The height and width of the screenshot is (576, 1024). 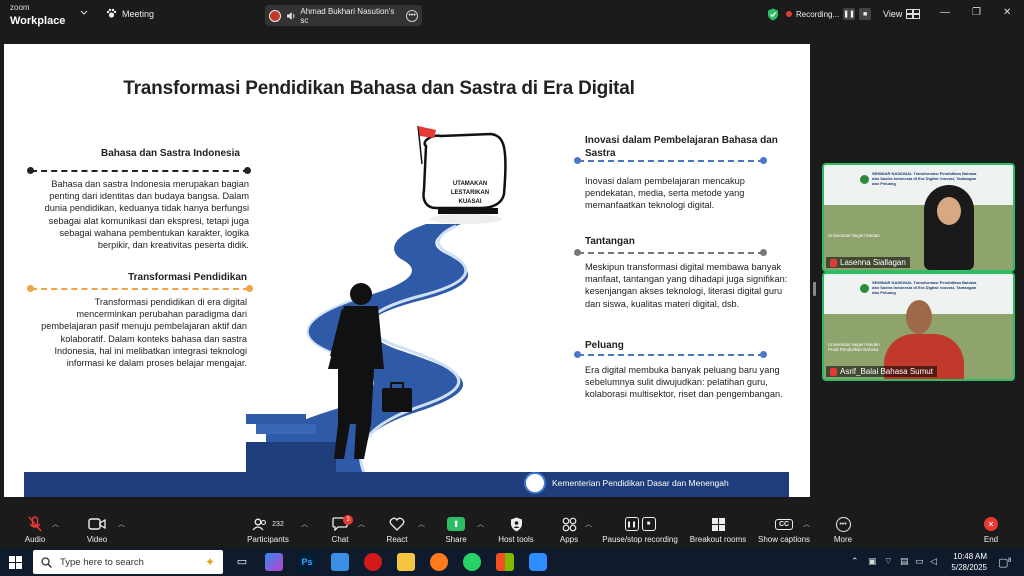 What do you see at coordinates (97, 539) in the screenshot?
I see `video-label: Video` at bounding box center [97, 539].